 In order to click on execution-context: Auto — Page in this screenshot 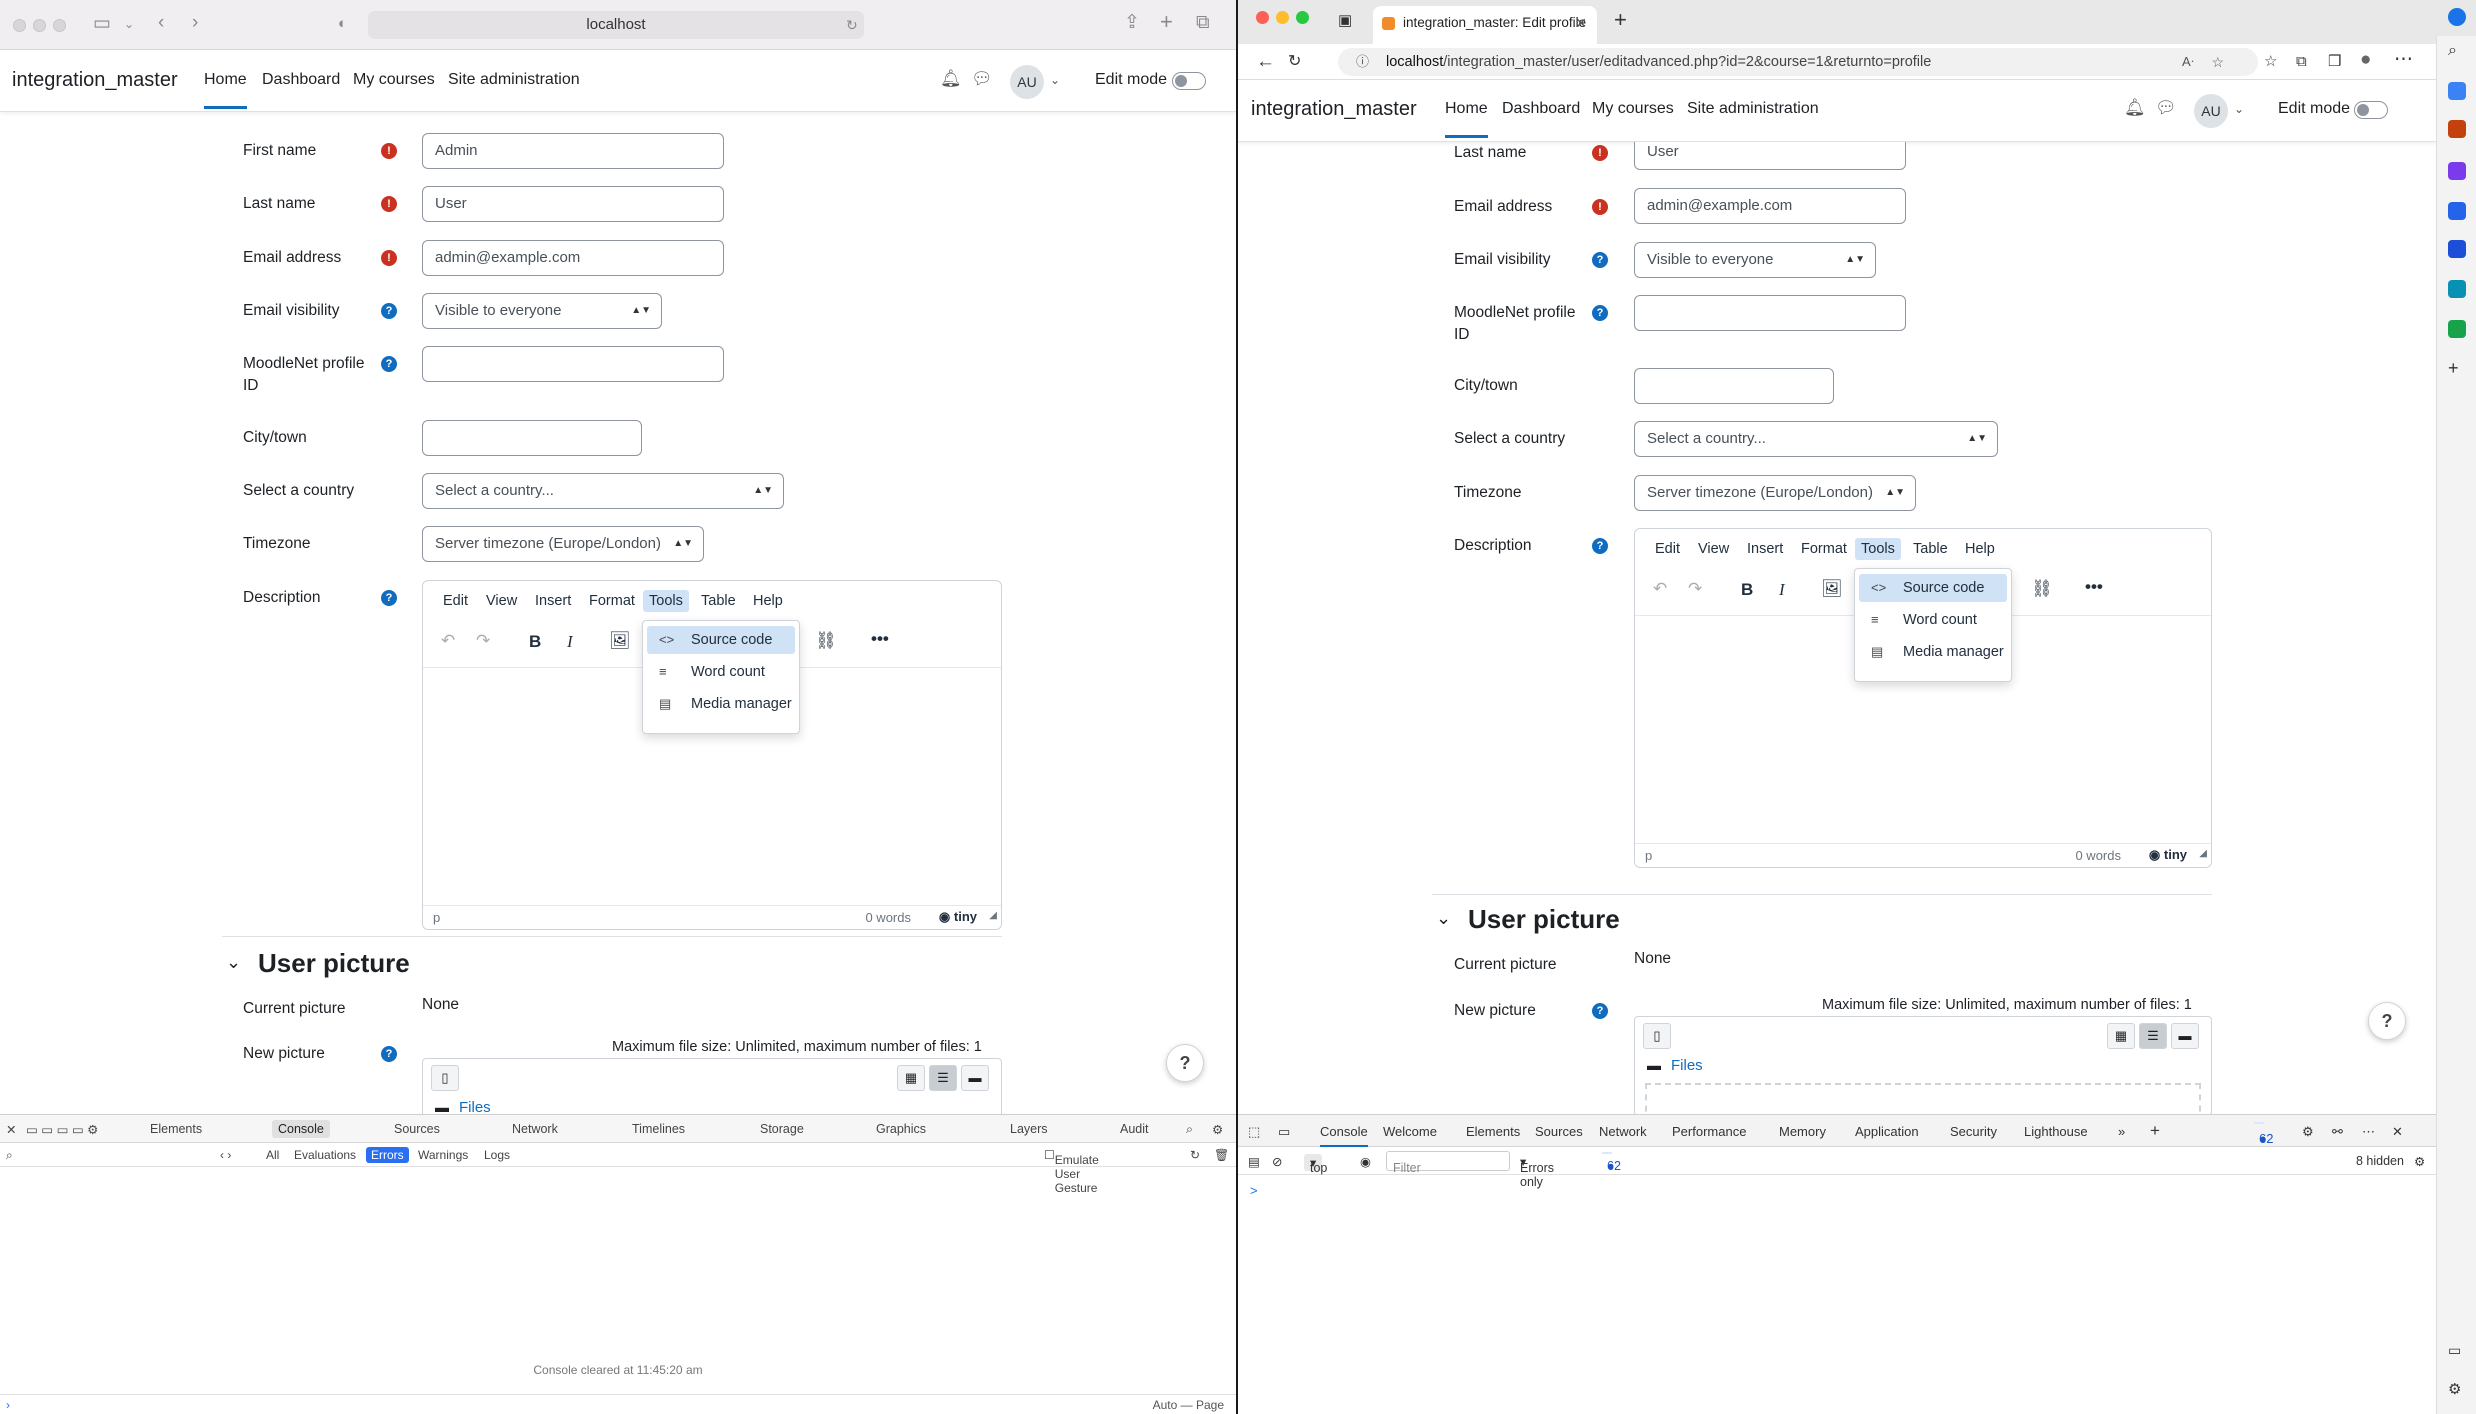, I will do `click(1188, 1405)`.